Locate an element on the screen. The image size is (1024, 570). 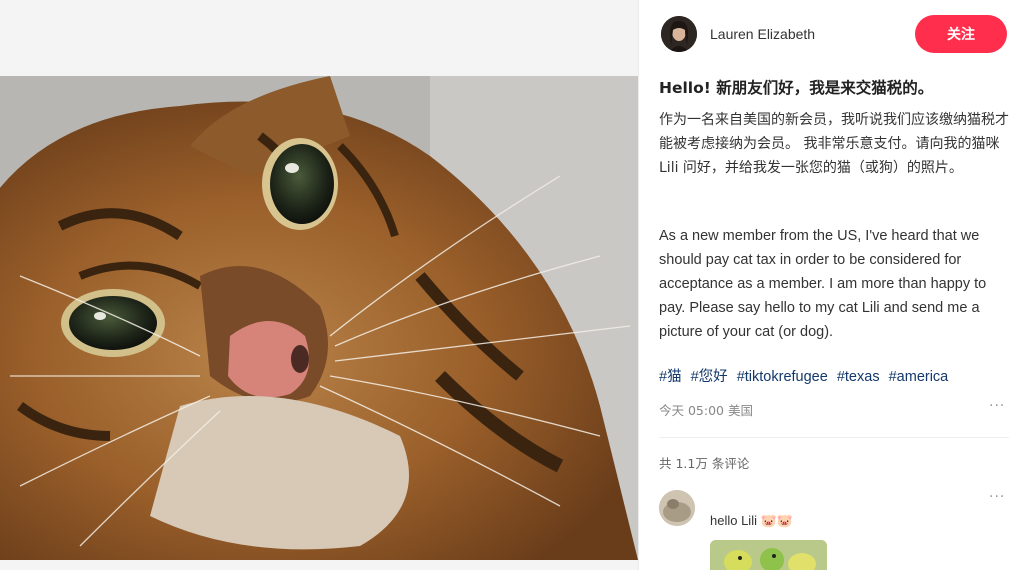
comment-image-parakeet is located at coordinates (768, 555).